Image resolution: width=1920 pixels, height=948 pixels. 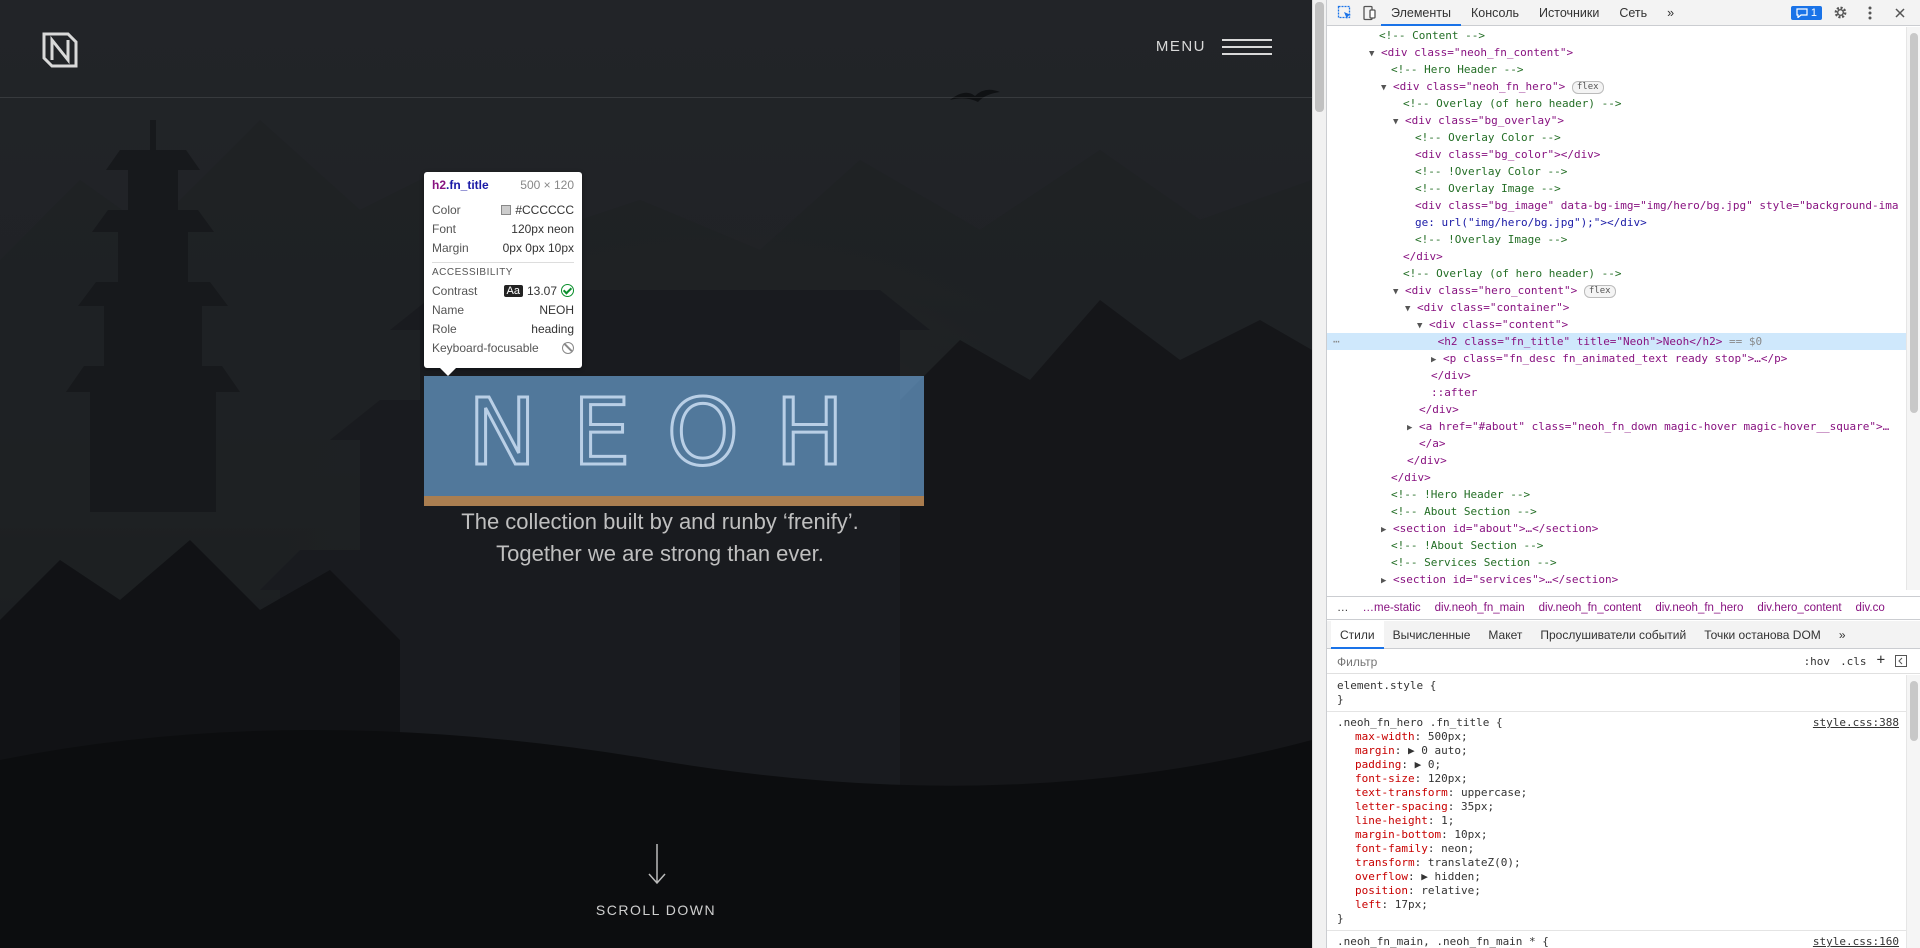 What do you see at coordinates (1214, 46) in the screenshot?
I see `menu-button: MENU` at bounding box center [1214, 46].